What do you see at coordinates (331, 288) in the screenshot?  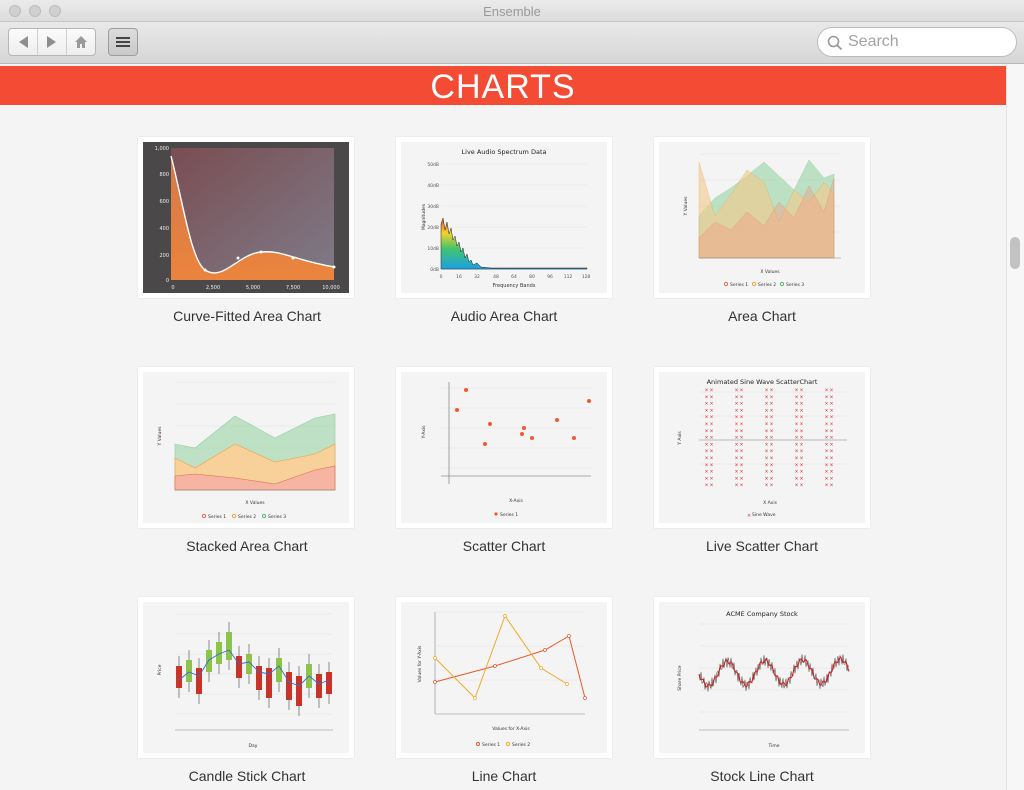 I see `curve-x-tick: 10,000` at bounding box center [331, 288].